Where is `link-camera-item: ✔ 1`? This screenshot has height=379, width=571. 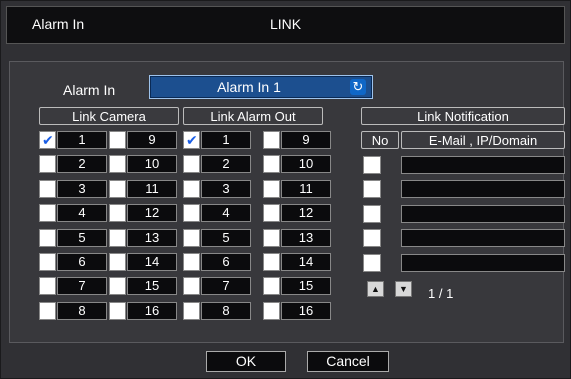
link-camera-item: ✔ 1 is located at coordinates (74, 141).